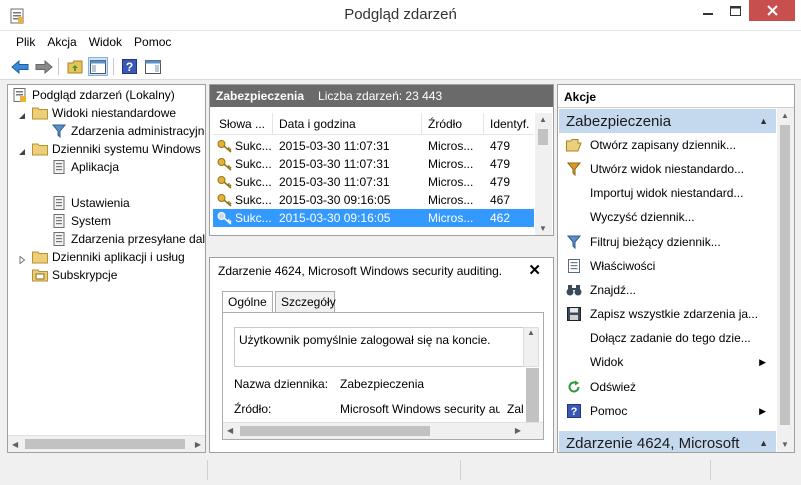 This screenshot has height=485, width=801. What do you see at coordinates (20, 95) in the screenshot?
I see `event-viewer-icon` at bounding box center [20, 95].